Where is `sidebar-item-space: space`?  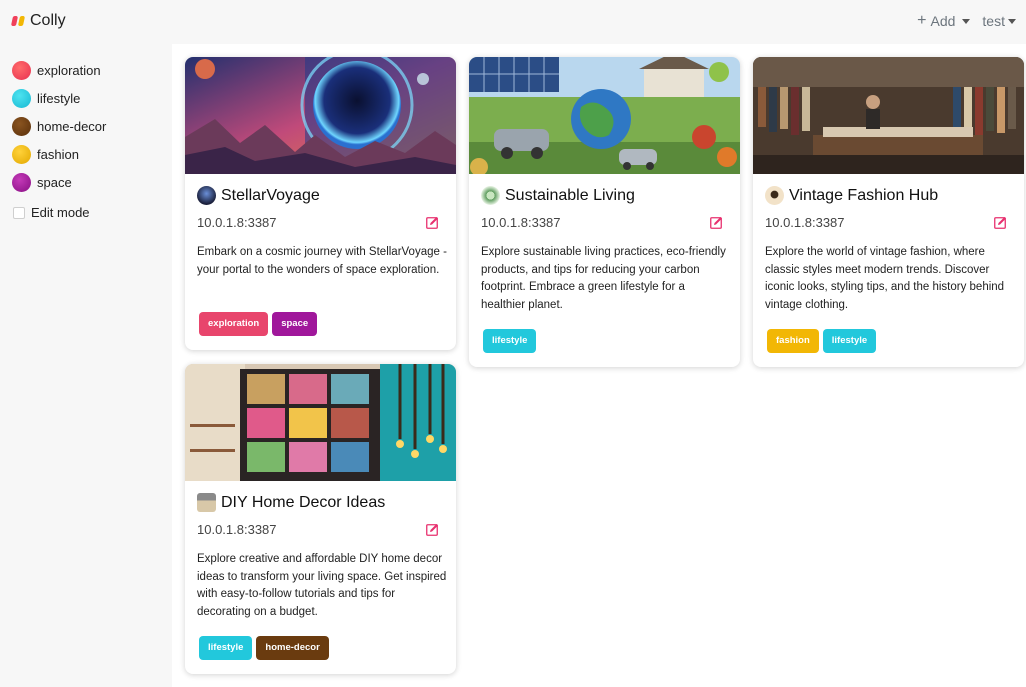
sidebar-item-space: space is located at coordinates (42, 182).